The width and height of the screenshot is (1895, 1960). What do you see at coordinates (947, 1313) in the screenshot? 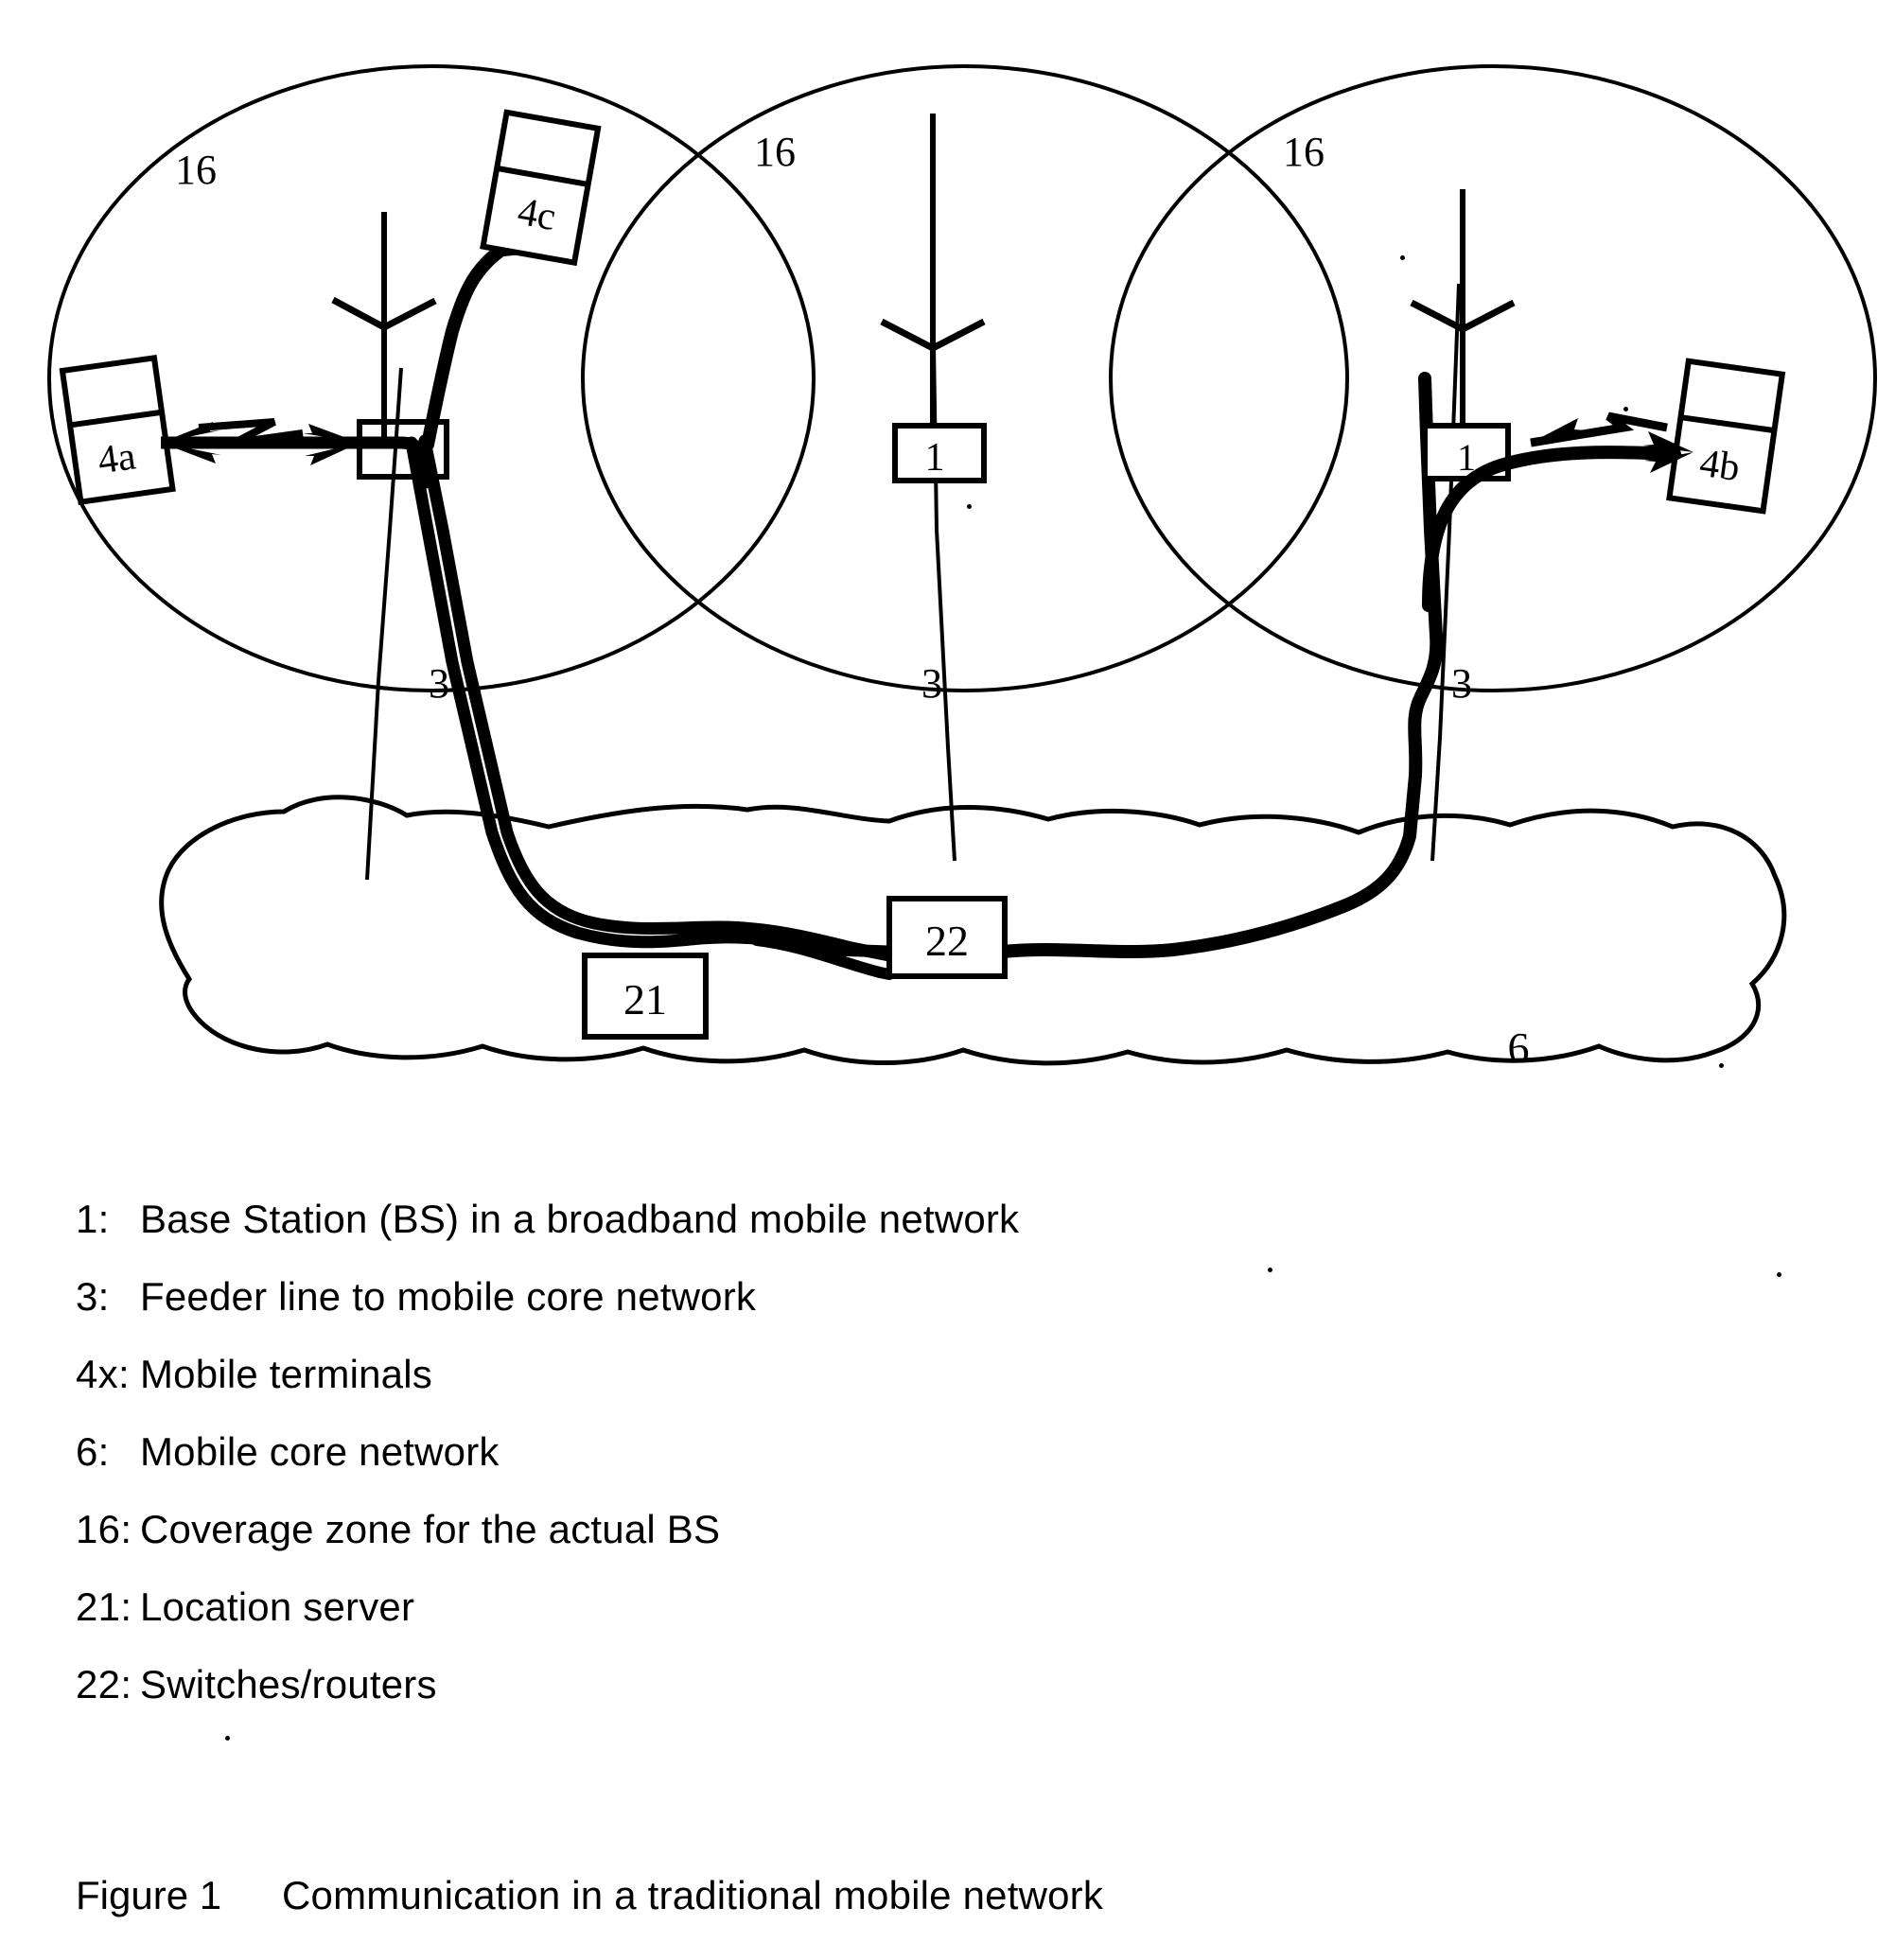
I see `legend-item: 3: Feeder line to mobile core network` at bounding box center [947, 1313].